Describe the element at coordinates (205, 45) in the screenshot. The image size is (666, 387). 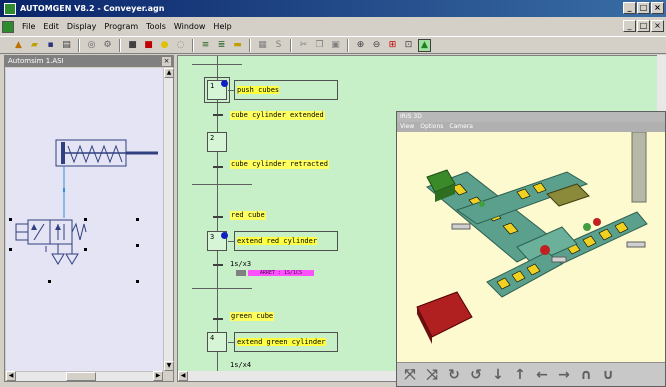
I see `grafcet-icon: ≡` at that location.